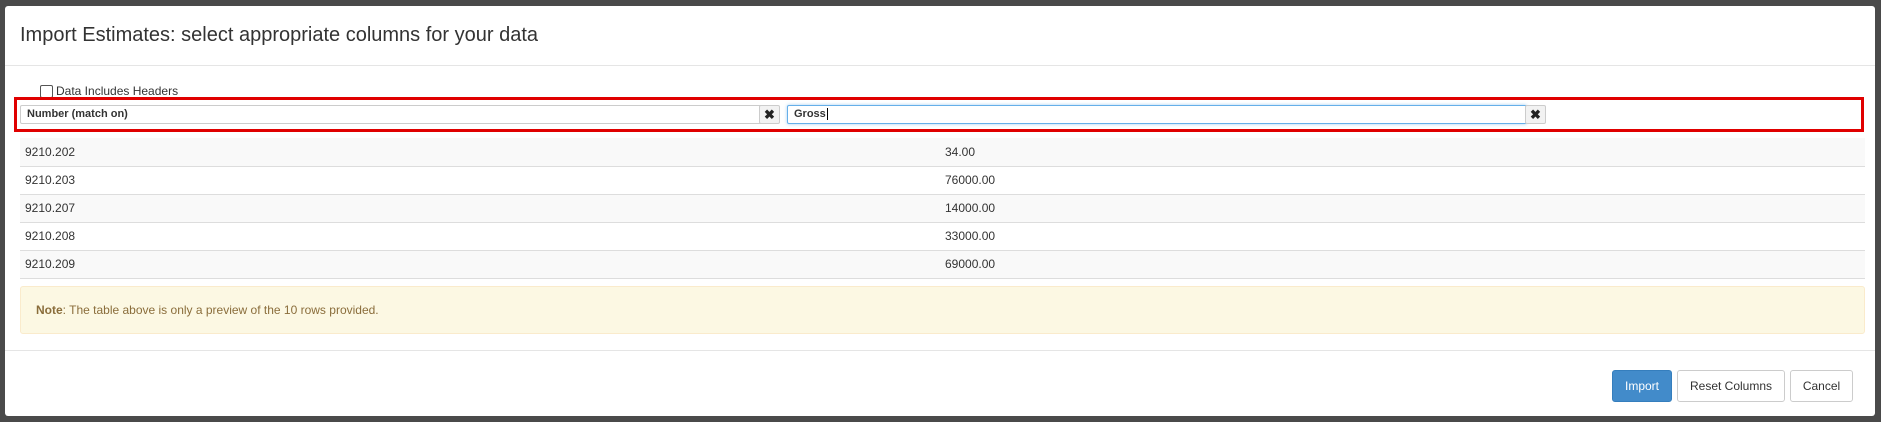 The image size is (1881, 422). What do you see at coordinates (480, 236) in the screenshot?
I see `table-cell-number: 9210.208` at bounding box center [480, 236].